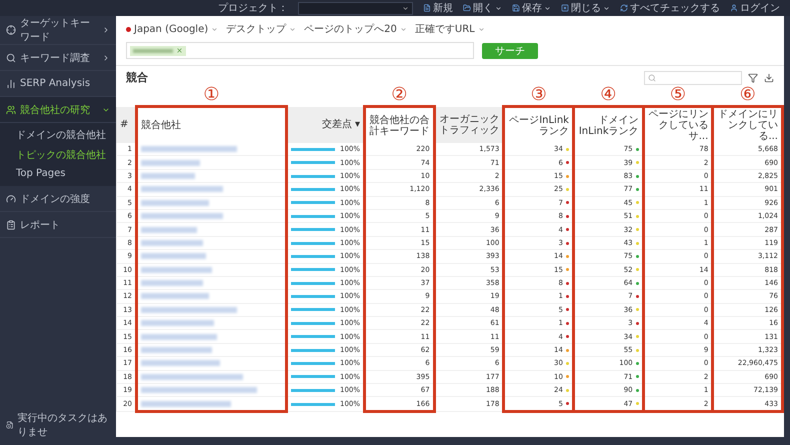 The width and height of the screenshot is (790, 445). What do you see at coordinates (399, 94) in the screenshot?
I see `callout-number: ②` at bounding box center [399, 94].